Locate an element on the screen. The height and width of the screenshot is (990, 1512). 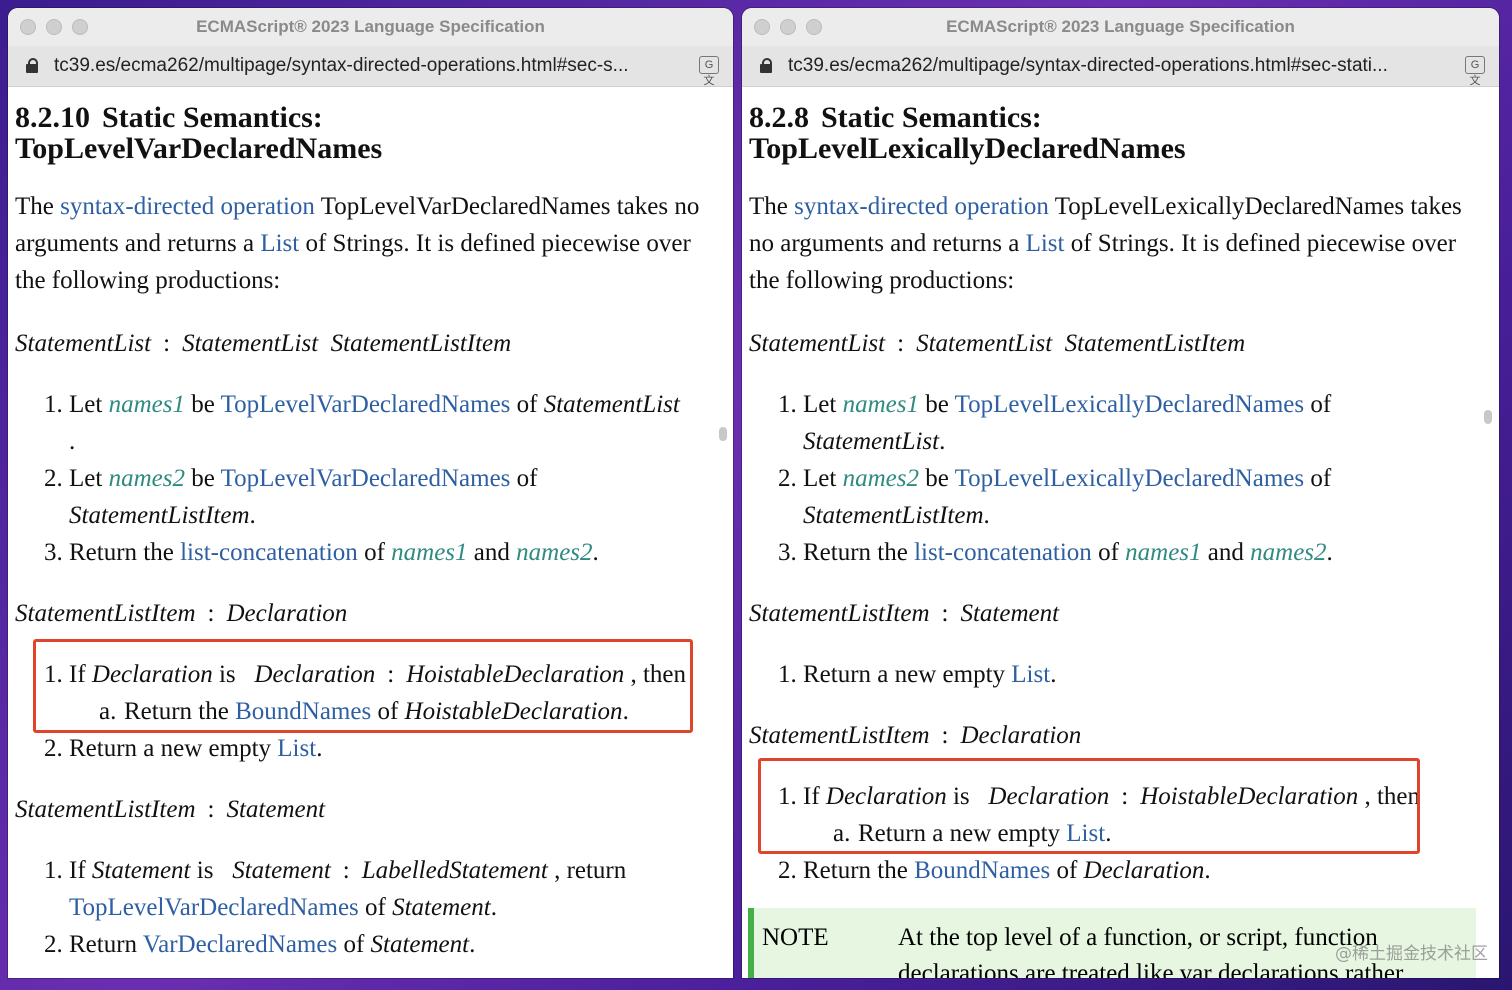
algorithm-step: 2. Return a new empty List. is located at coordinates (385, 748).